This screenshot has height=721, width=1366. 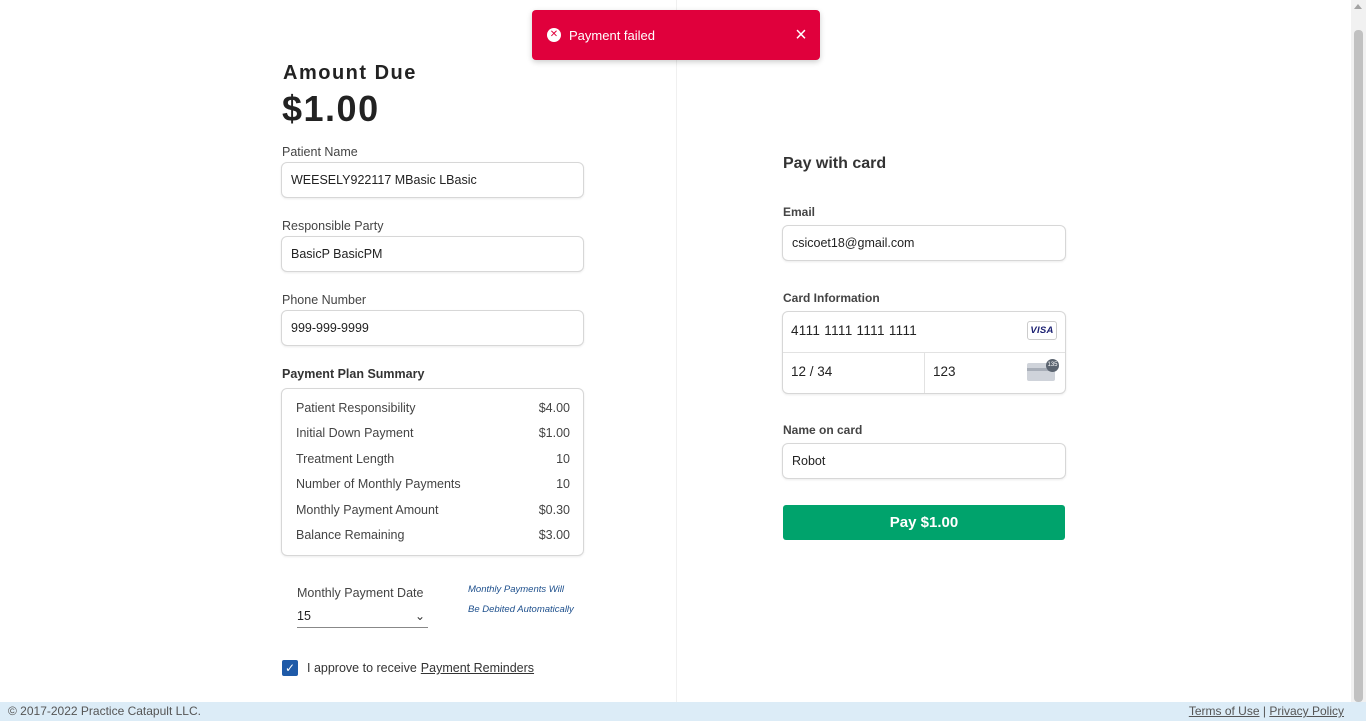 What do you see at coordinates (360, 593) in the screenshot?
I see `monthly-payment-date-label: Monthly Payment Date` at bounding box center [360, 593].